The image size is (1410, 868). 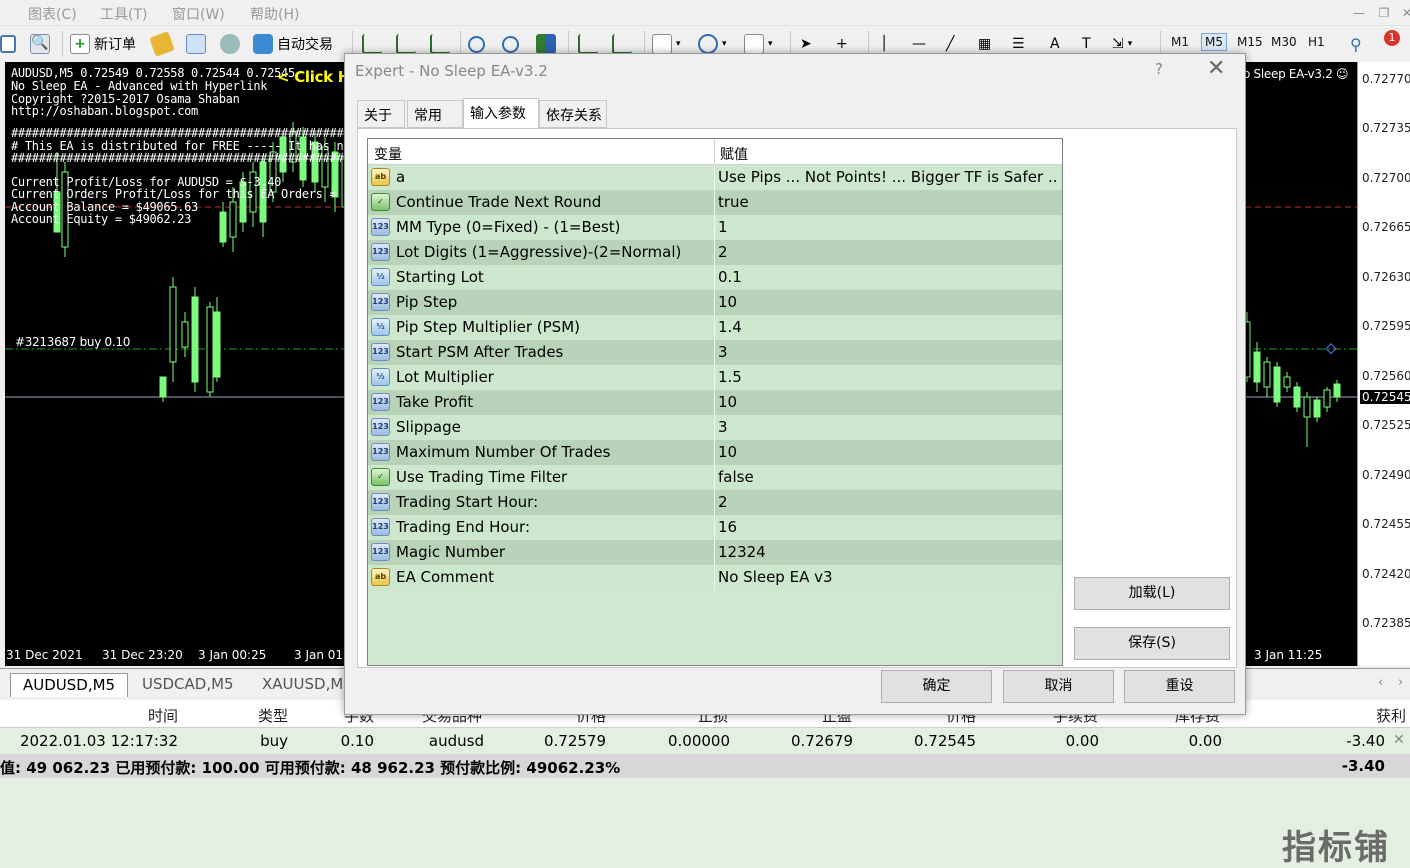 I want to click on param-row: ✓ Continue Trade Next Round true, so click(x=715, y=202).